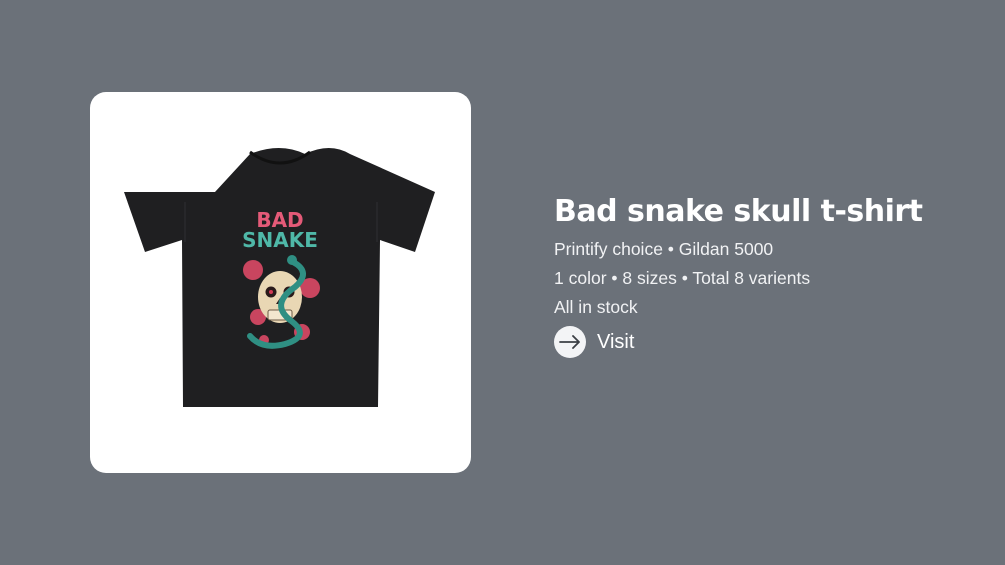 The height and width of the screenshot is (565, 1005). Describe the element at coordinates (664, 249) in the screenshot. I see `provider-line: Printify choice • Gildan 5000` at that location.